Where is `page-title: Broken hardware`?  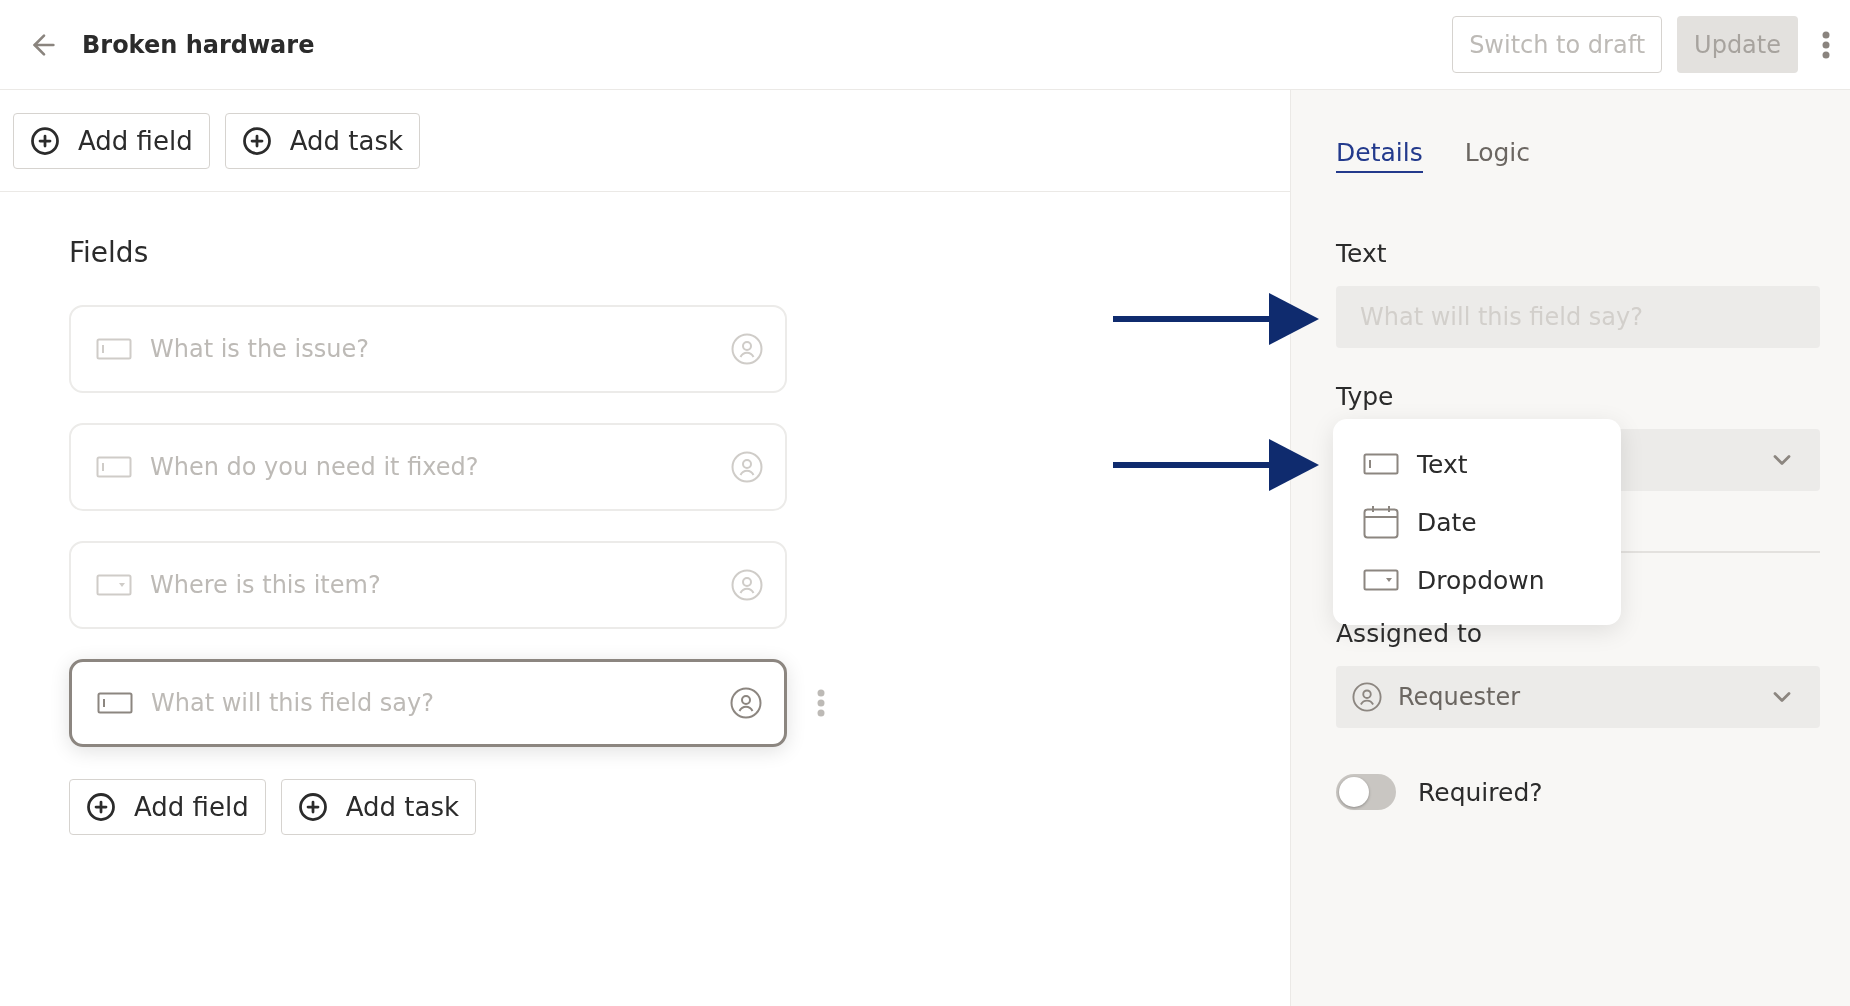 page-title: Broken hardware is located at coordinates (199, 44).